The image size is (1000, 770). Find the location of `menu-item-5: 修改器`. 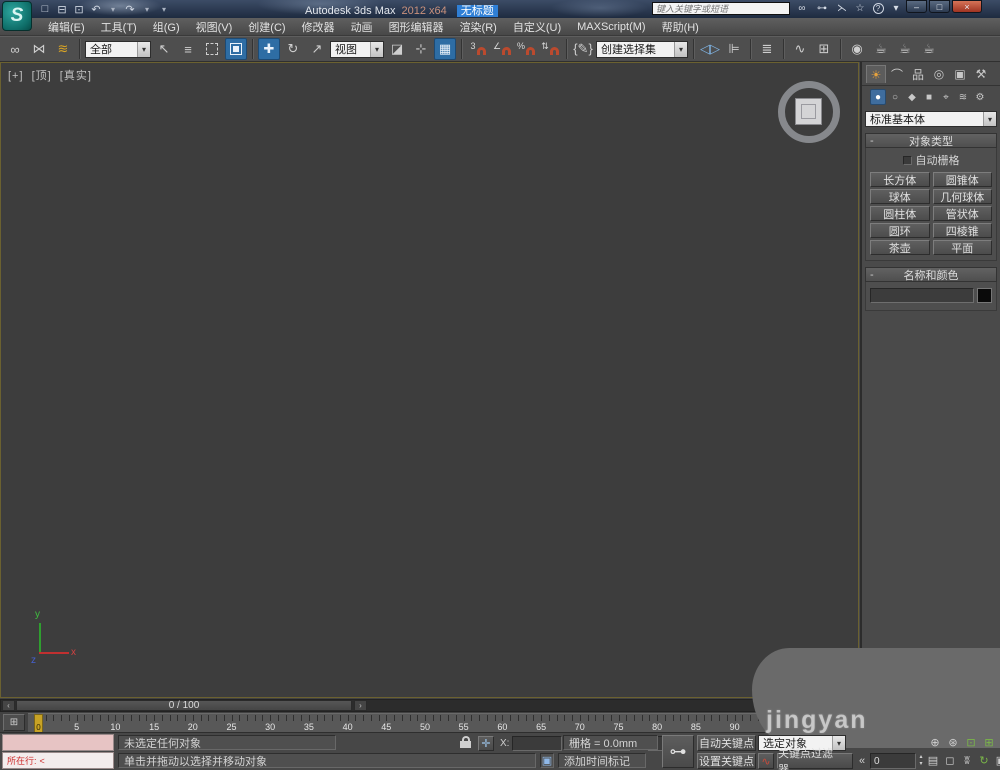

menu-item-5: 修改器 is located at coordinates (318, 27).